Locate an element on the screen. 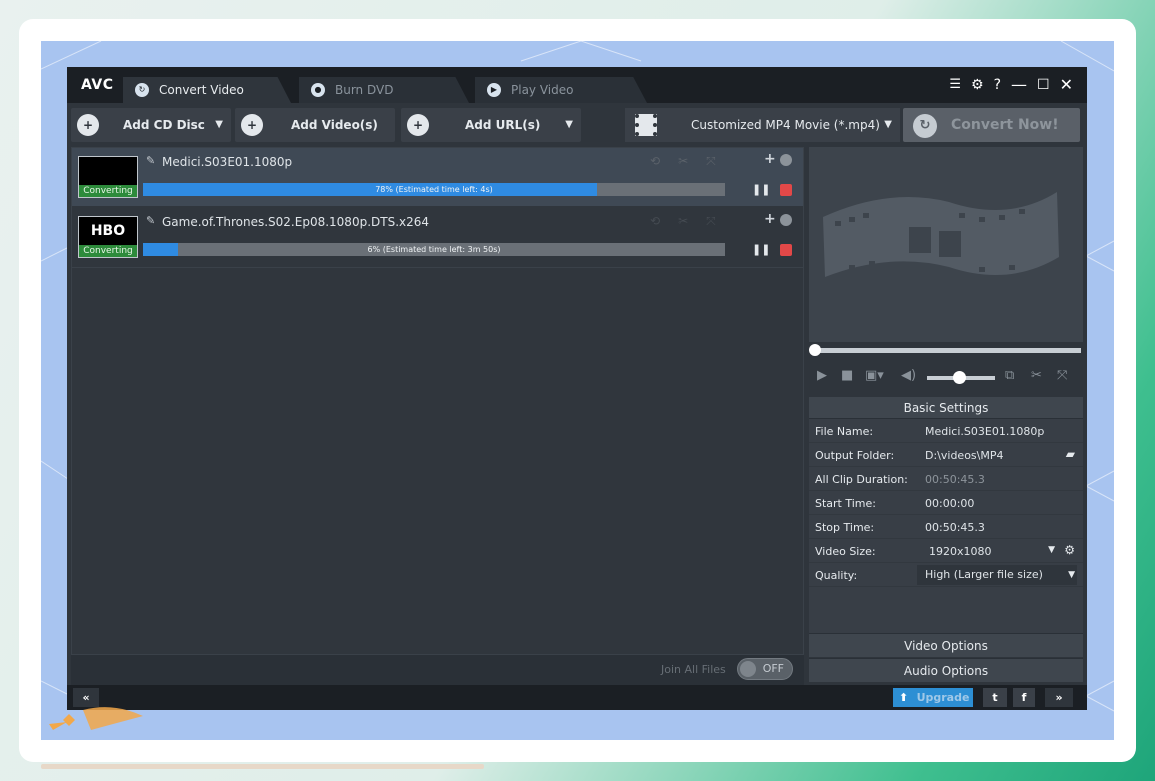 The image size is (1155, 781). film-strip-icon is located at coordinates (941, 234).